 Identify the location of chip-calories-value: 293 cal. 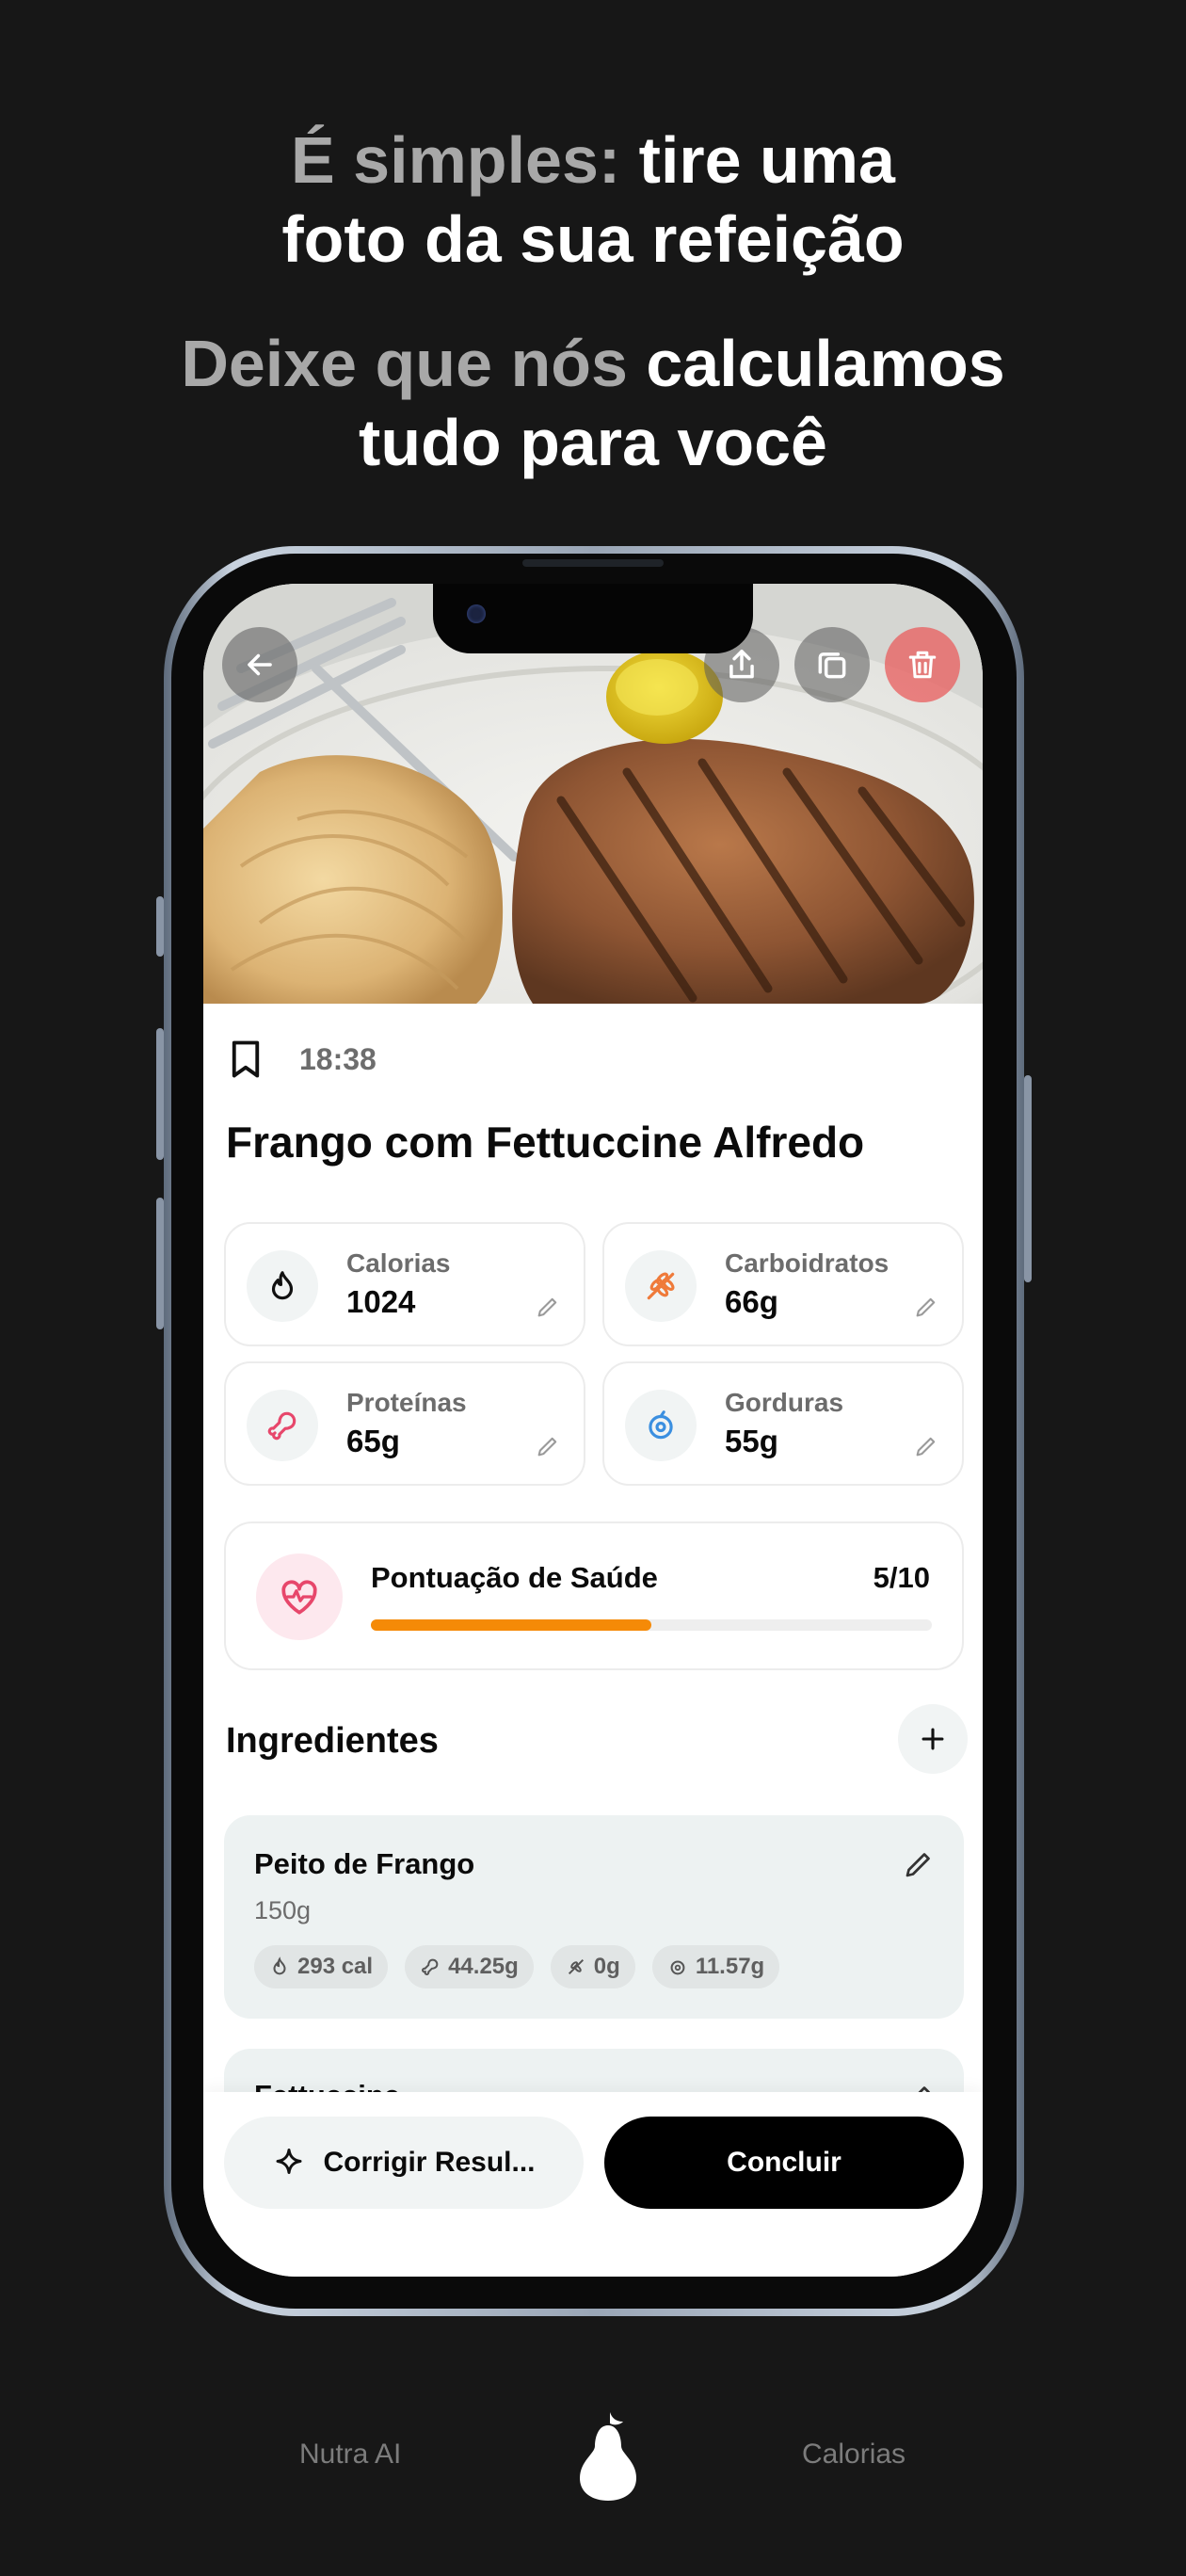
(335, 1966).